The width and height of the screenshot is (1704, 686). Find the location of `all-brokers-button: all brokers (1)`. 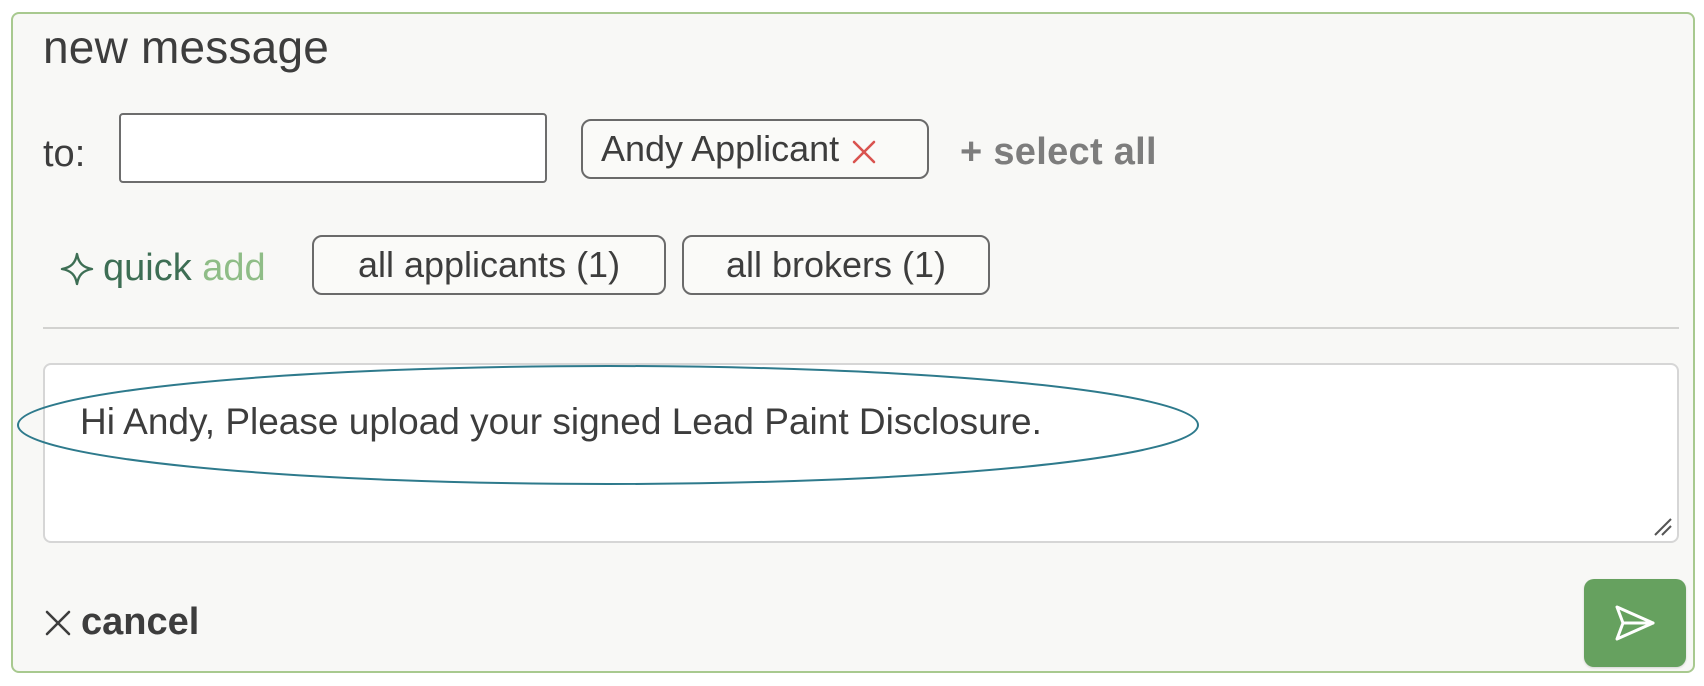

all-brokers-button: all brokers (1) is located at coordinates (836, 265).